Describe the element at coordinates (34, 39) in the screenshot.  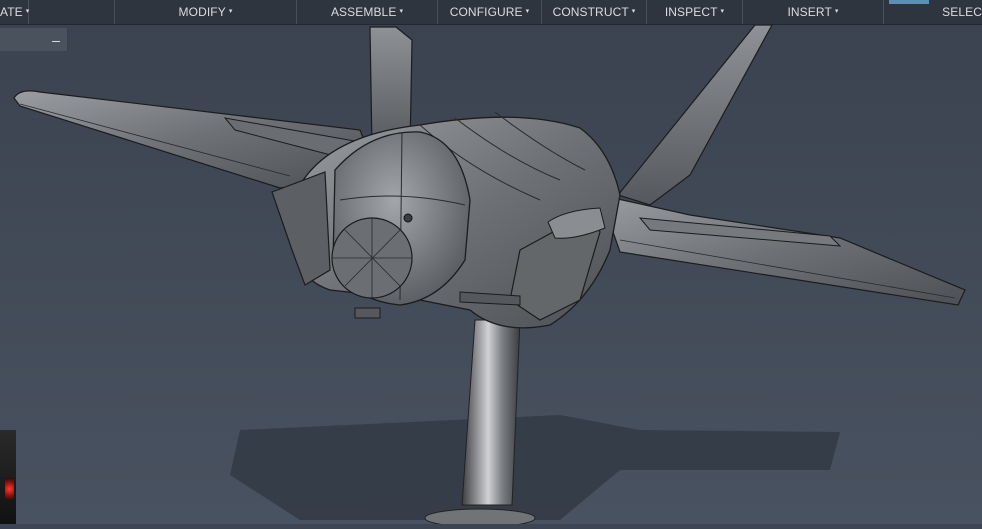
I see `browser-panel-header: –` at that location.